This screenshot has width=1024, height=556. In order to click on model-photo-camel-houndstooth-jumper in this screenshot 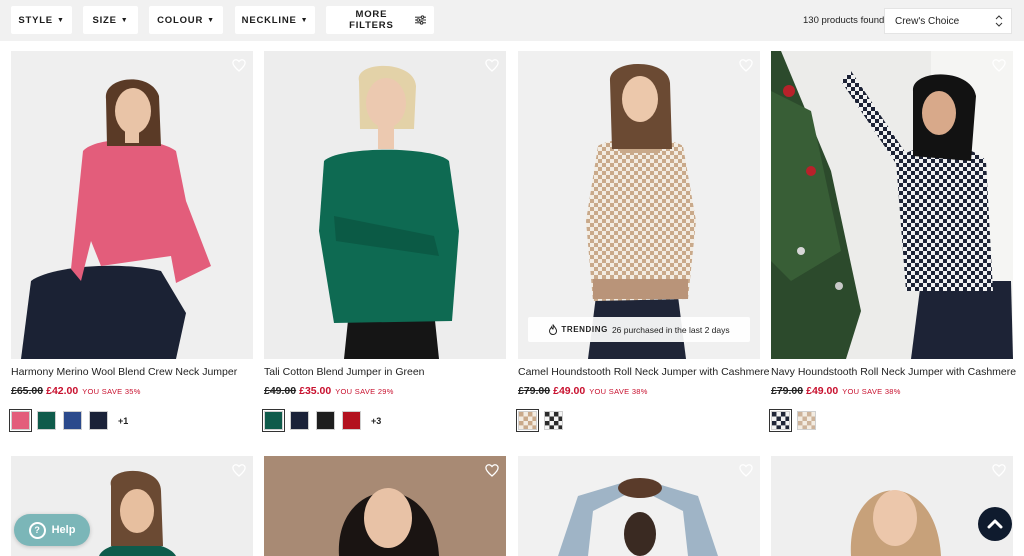, I will do `click(639, 205)`.